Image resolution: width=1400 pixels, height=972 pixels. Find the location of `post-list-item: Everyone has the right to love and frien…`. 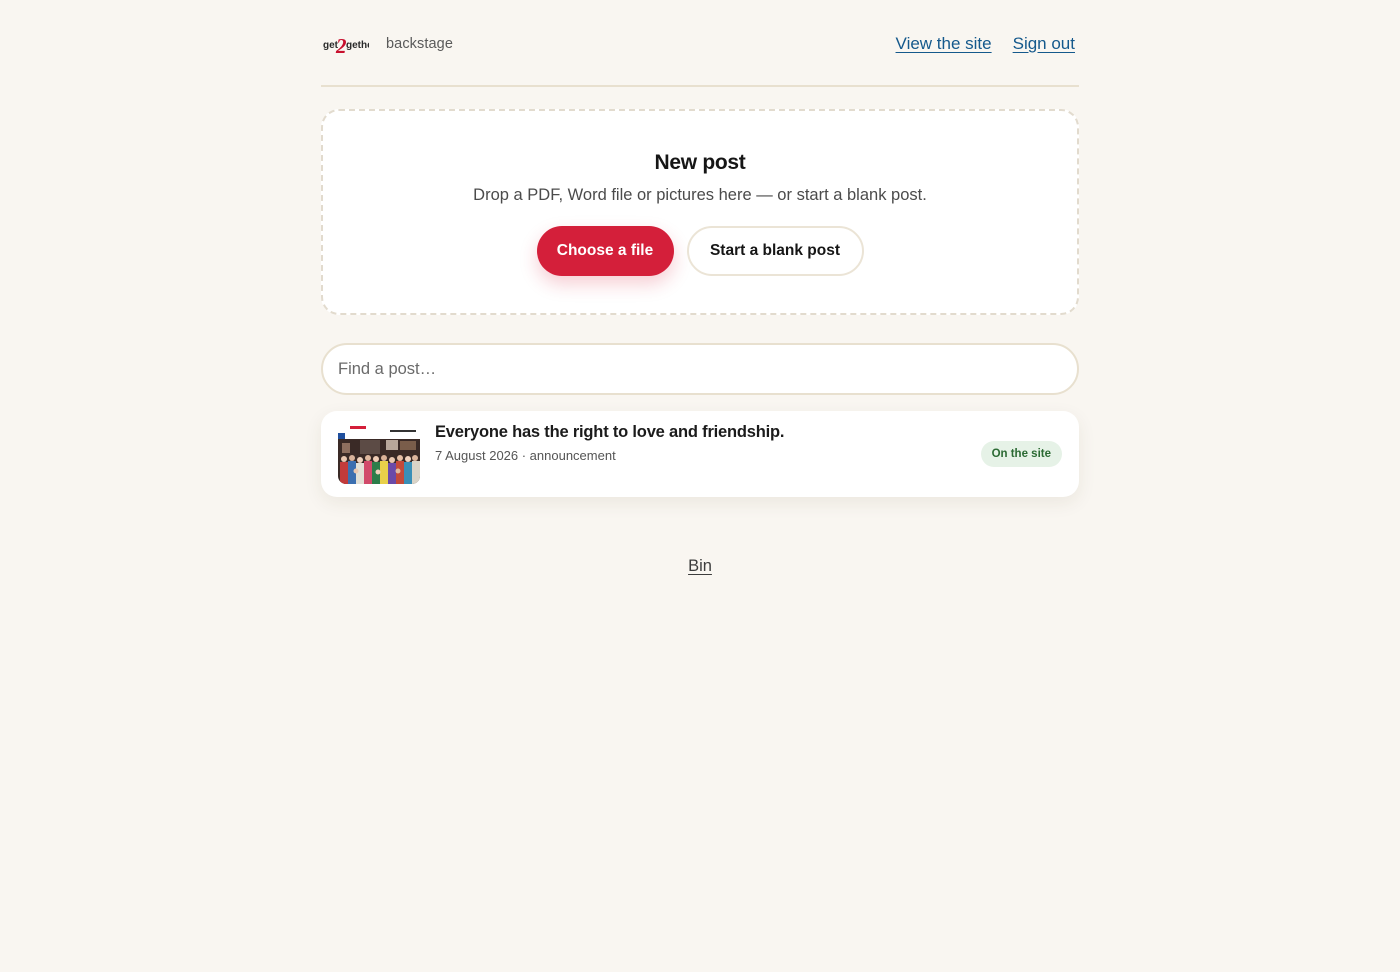

post-list-item: Everyone has the right to love and frien… is located at coordinates (700, 454).